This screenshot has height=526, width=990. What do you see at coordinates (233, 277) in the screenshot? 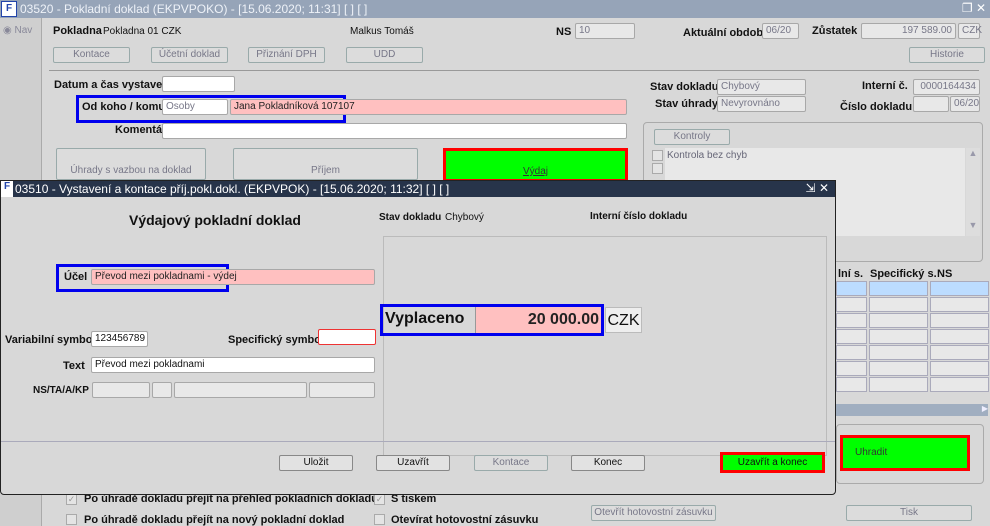
I see `ucel-field: Převod mezi pokladnami - výdej` at bounding box center [233, 277].